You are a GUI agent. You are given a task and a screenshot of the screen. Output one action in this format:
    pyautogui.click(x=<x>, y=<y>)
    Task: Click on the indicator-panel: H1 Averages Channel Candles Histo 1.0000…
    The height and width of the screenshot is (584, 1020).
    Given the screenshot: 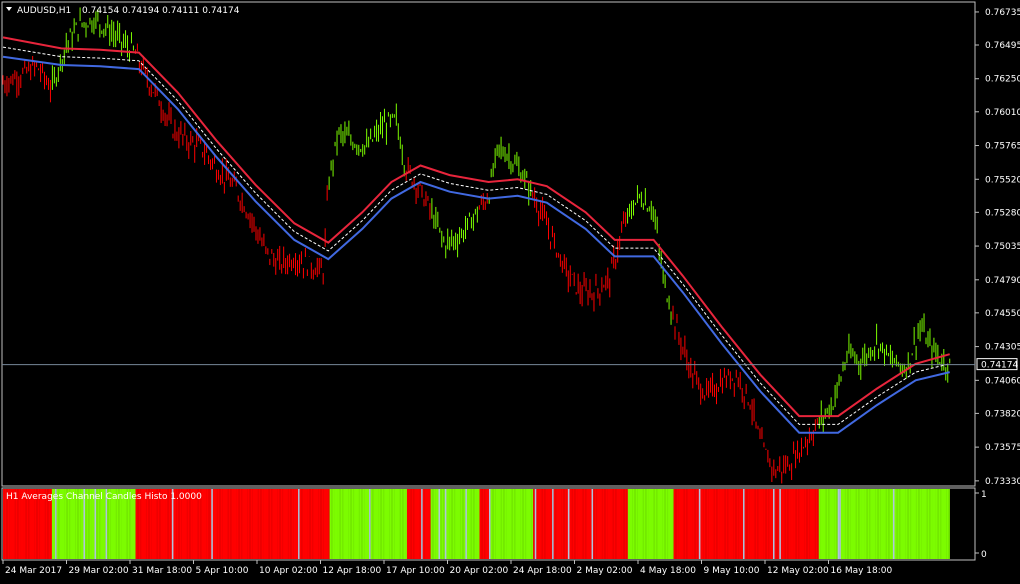 What is the action you would take?
    pyautogui.click(x=494, y=524)
    